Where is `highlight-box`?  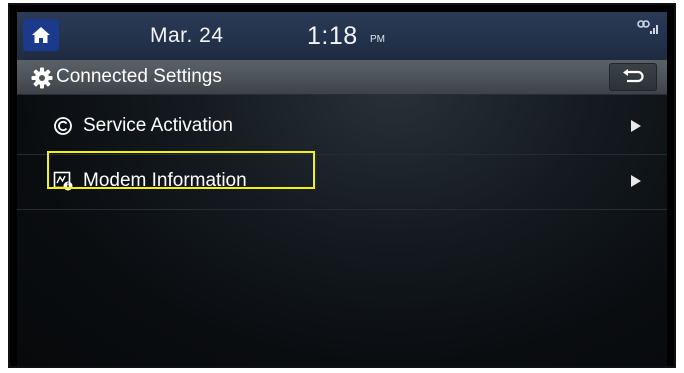 highlight-box is located at coordinates (181, 170).